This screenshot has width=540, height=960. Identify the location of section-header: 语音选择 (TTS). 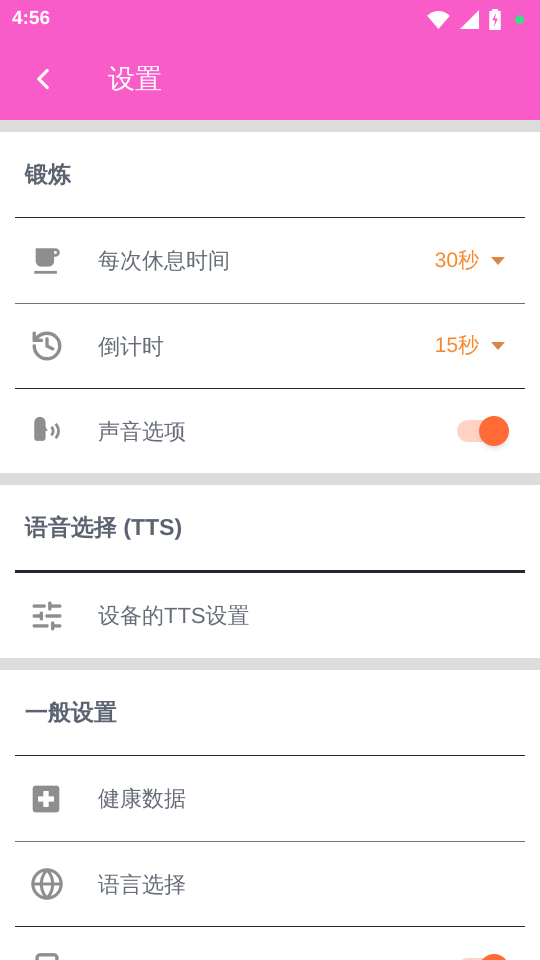
(103, 527).